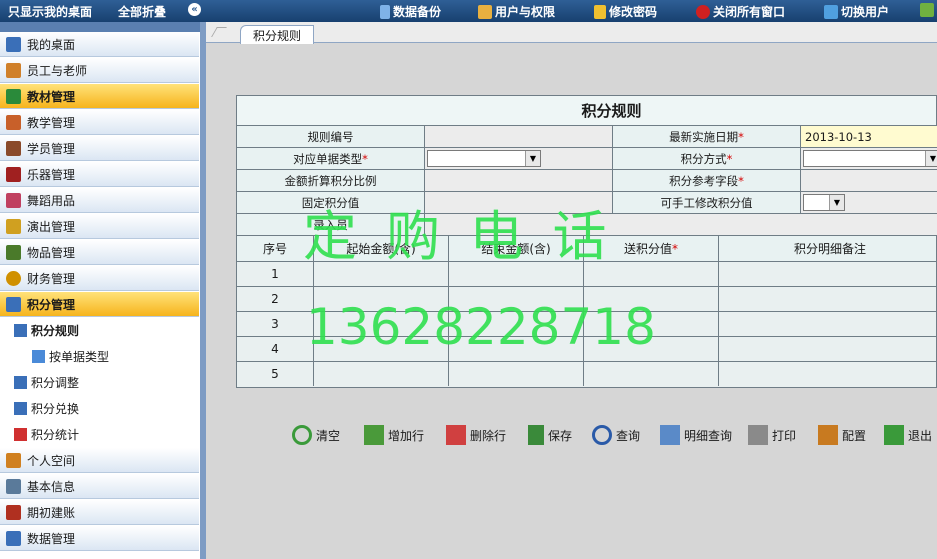 The height and width of the screenshot is (559, 937). What do you see at coordinates (99, 200) in the screenshot?
I see `sidebar-item-dance: 舞蹈用品` at bounding box center [99, 200].